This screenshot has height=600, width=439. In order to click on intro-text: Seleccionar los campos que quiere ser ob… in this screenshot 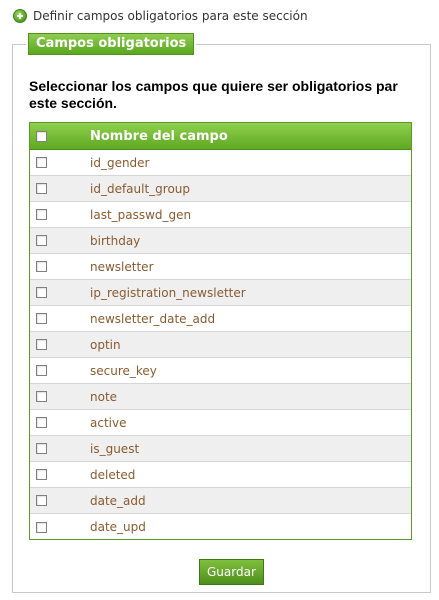, I will do `click(213, 94)`.